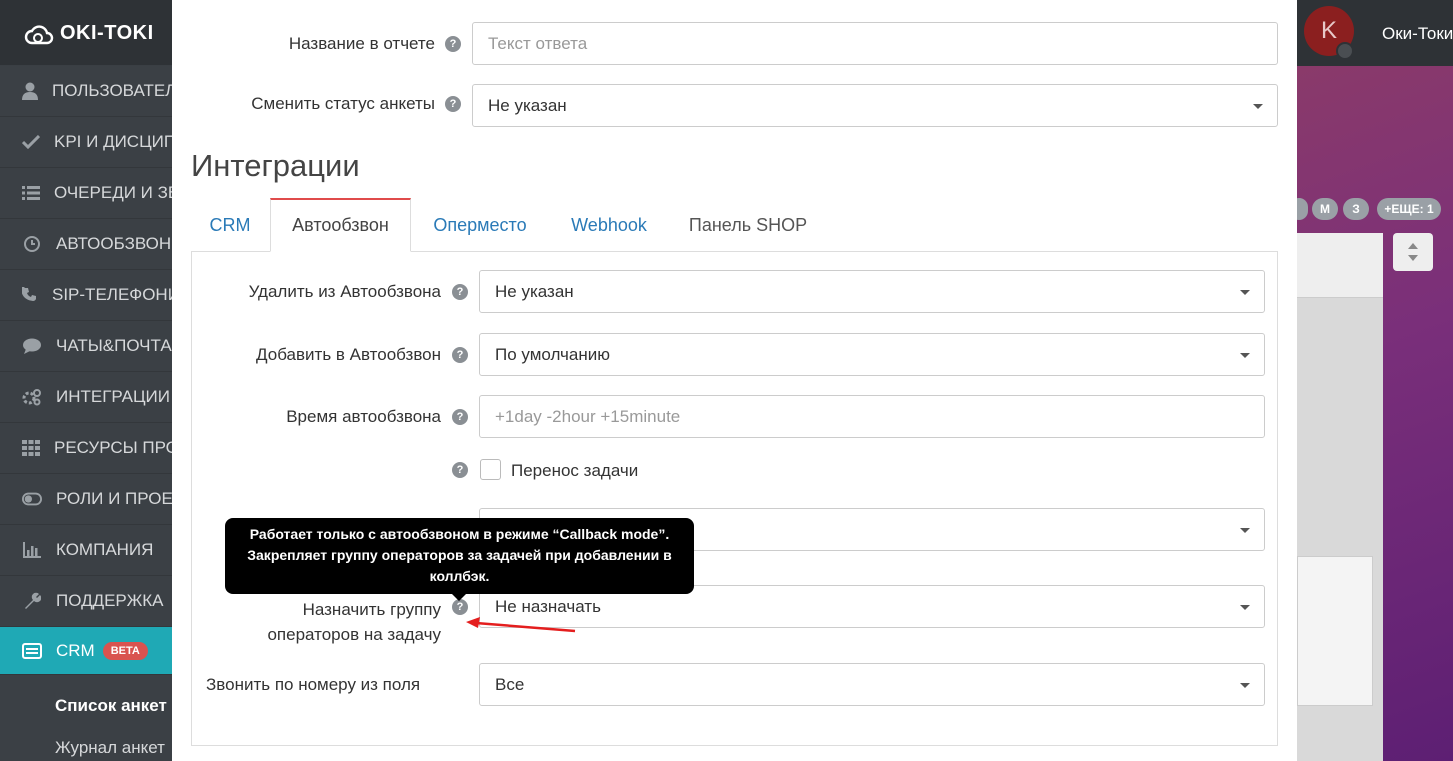 Image resolution: width=1453 pixels, height=761 pixels. I want to click on logo-text: OKI-TOKI, so click(107, 33).